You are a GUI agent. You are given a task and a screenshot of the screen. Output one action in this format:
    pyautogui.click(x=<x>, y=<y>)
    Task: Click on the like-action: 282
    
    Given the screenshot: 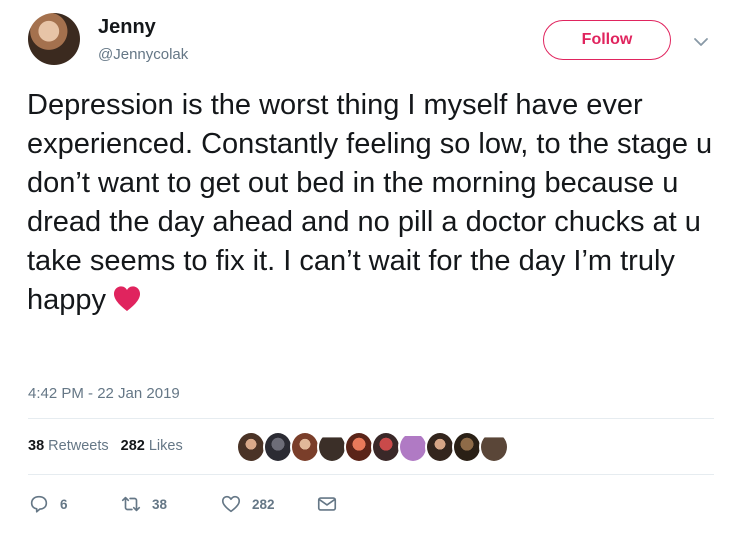 What is the action you would take?
    pyautogui.click(x=268, y=504)
    